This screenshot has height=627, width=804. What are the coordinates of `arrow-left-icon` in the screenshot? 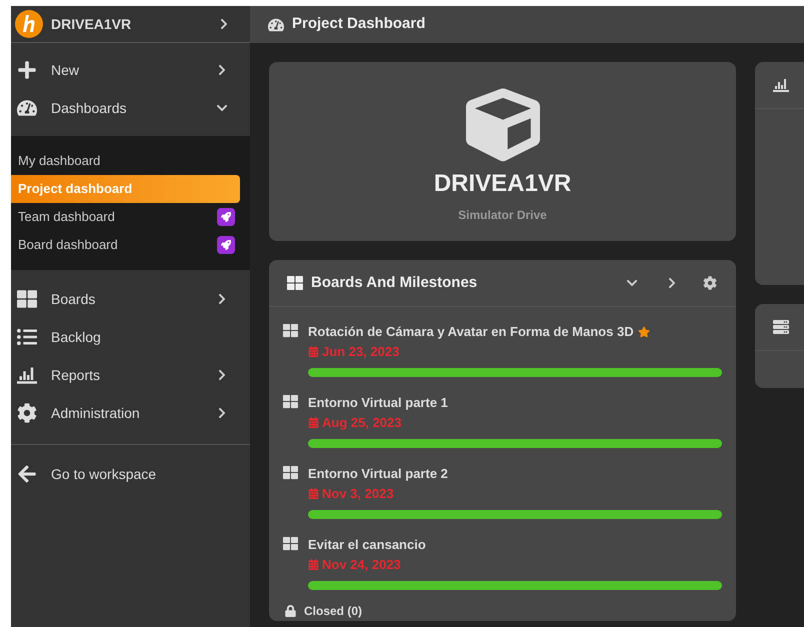 It's located at (27, 474).